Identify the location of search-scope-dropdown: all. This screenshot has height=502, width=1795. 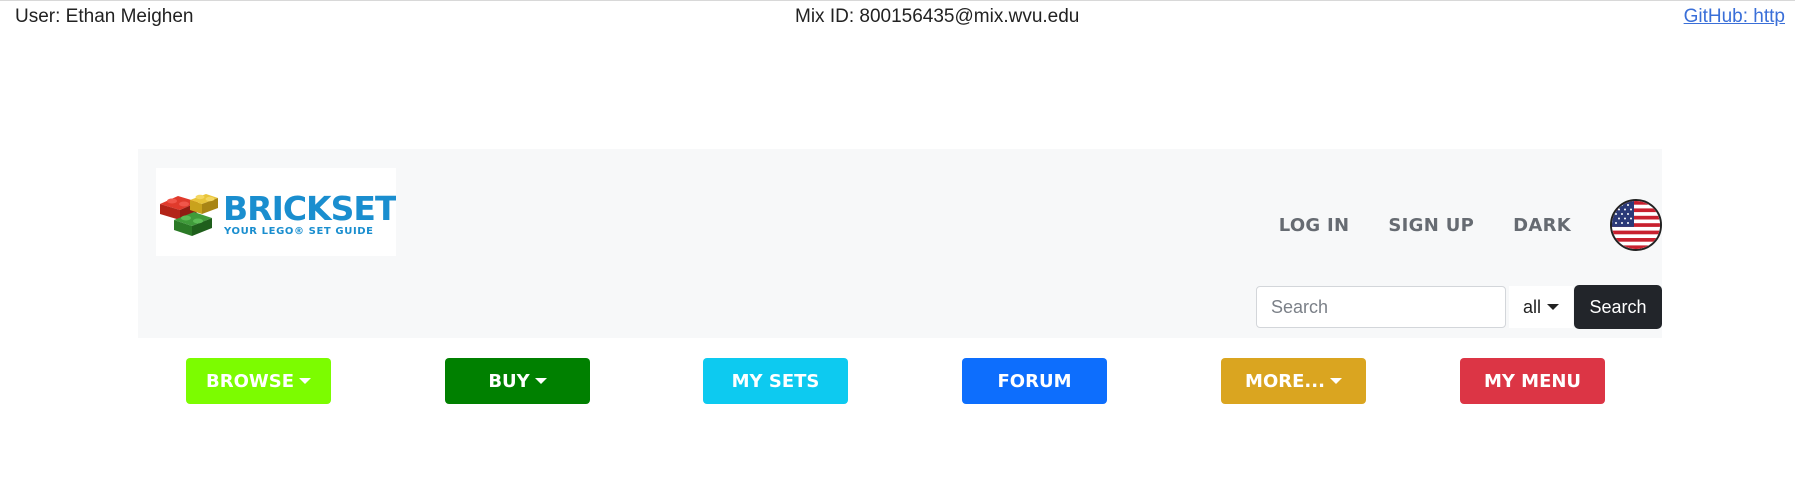
(1541, 307).